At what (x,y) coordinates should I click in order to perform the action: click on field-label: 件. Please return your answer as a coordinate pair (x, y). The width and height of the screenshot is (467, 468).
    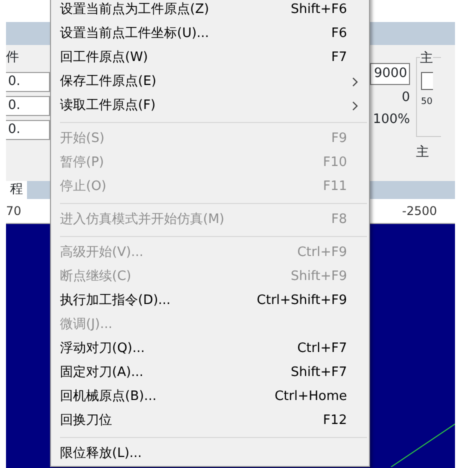
    Looking at the image, I should click on (13, 58).